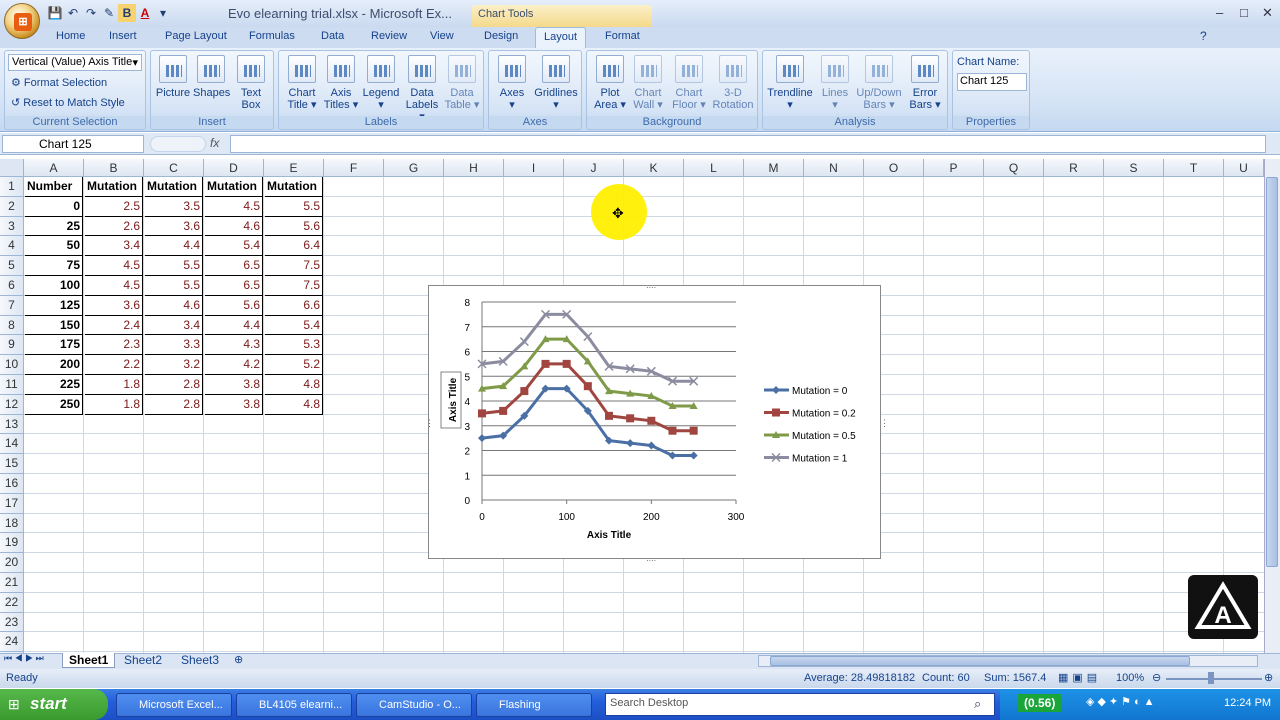 The height and width of the screenshot is (720, 1280). What do you see at coordinates (980, 661) in the screenshot?
I see `horizontal-scroll-thumb` at bounding box center [980, 661].